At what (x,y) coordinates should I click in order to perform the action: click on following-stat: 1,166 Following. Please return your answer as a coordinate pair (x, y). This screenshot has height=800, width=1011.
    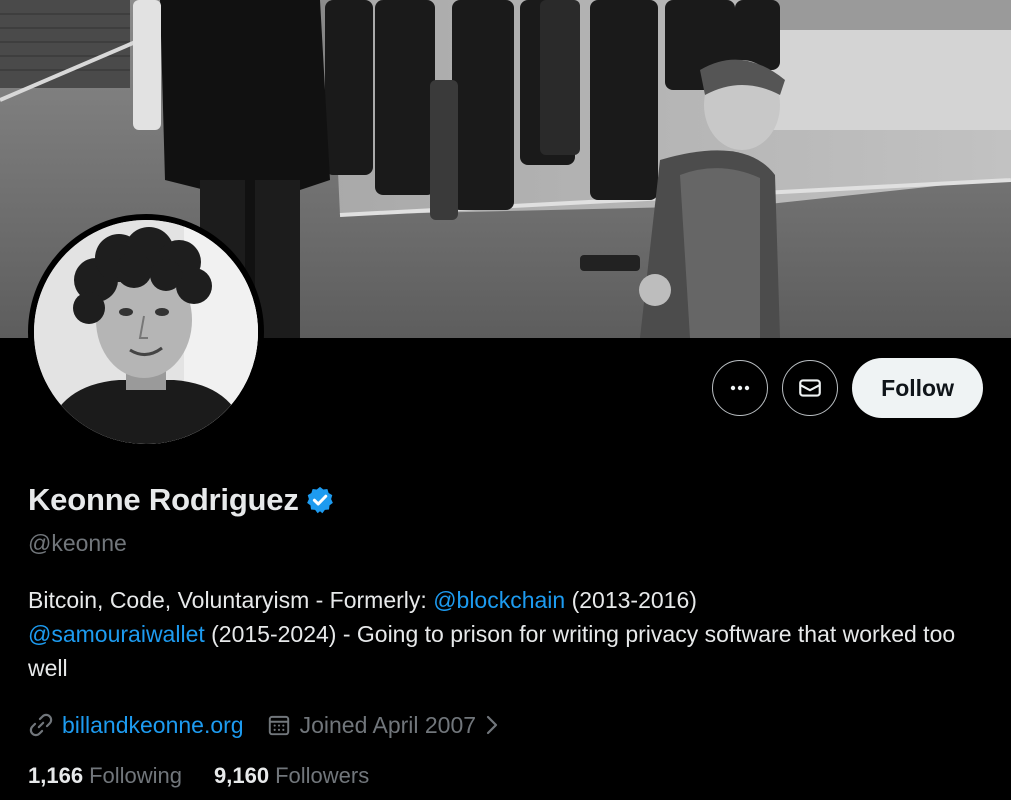
    Looking at the image, I should click on (105, 776).